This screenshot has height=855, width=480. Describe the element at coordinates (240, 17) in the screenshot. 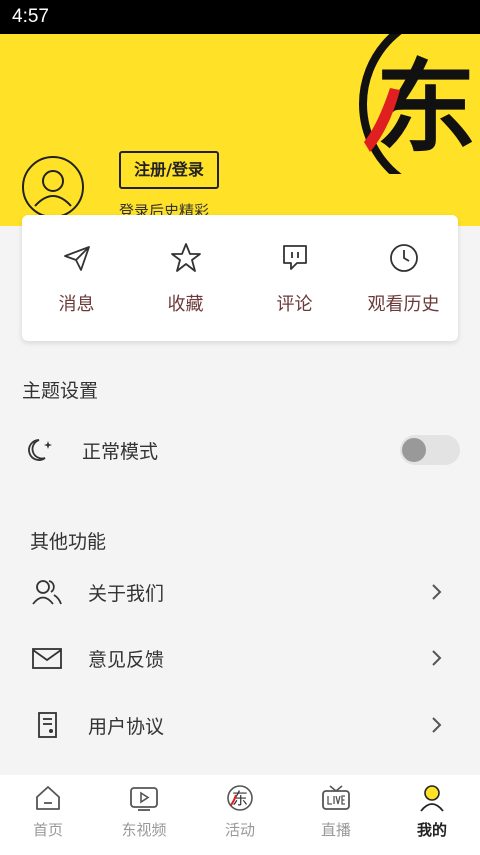

I see `status-bar: 4:57` at that location.